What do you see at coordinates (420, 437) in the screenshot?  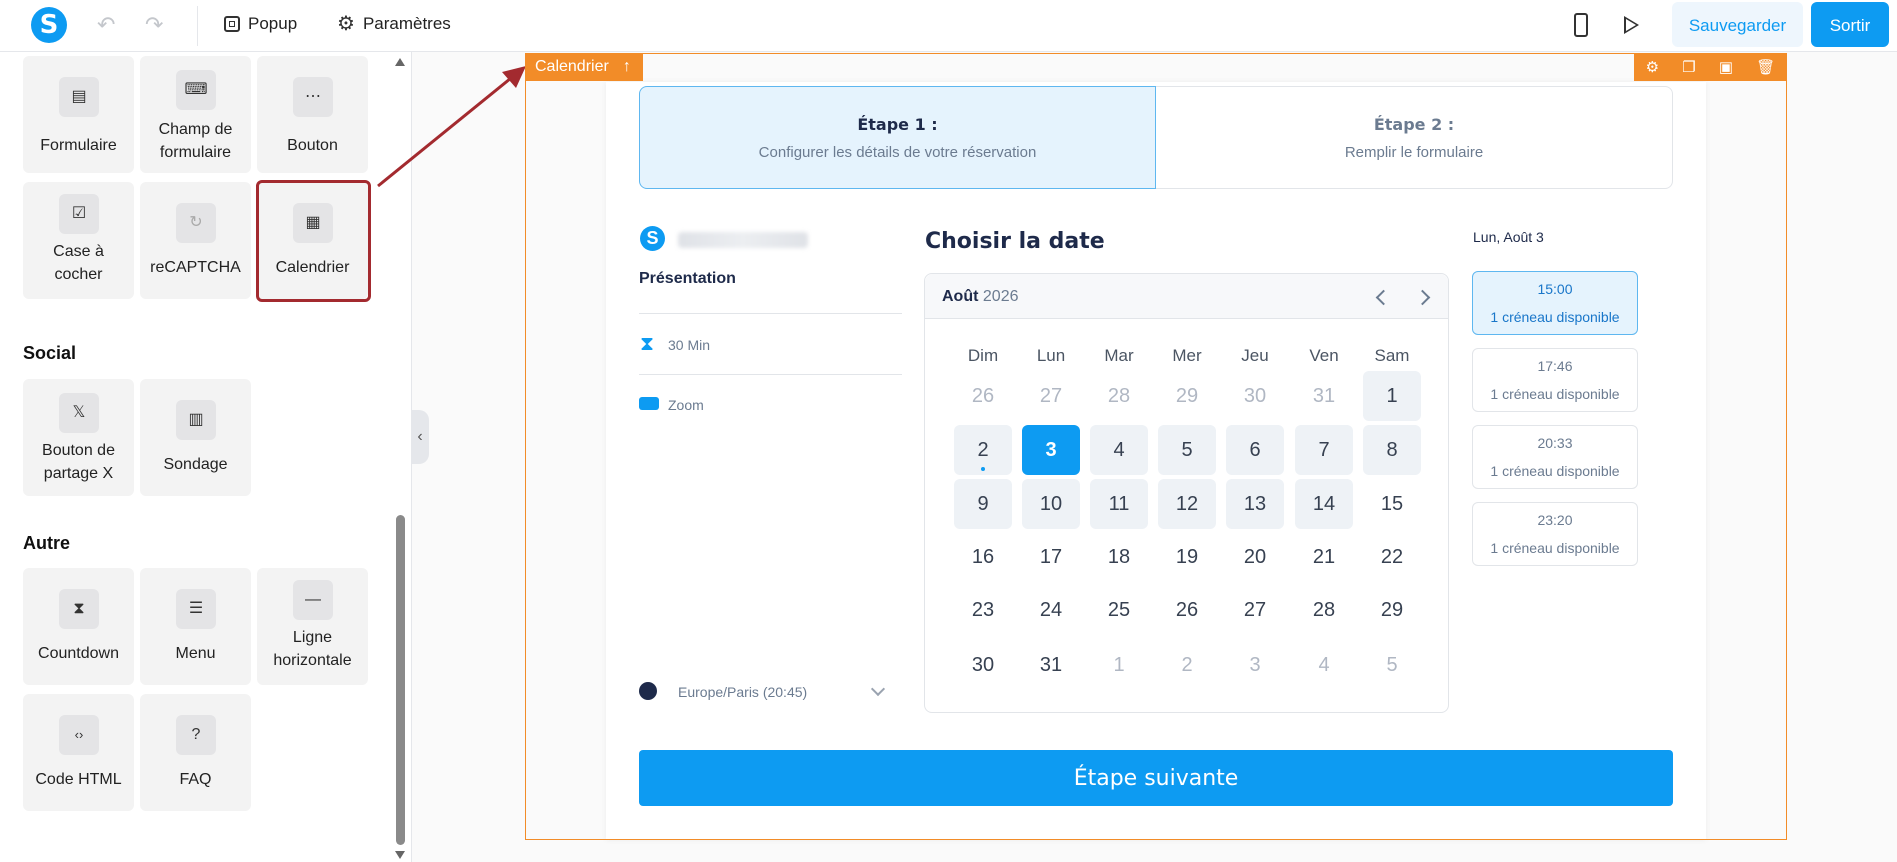 I see `collapse-sidebar-icon: ‹` at bounding box center [420, 437].